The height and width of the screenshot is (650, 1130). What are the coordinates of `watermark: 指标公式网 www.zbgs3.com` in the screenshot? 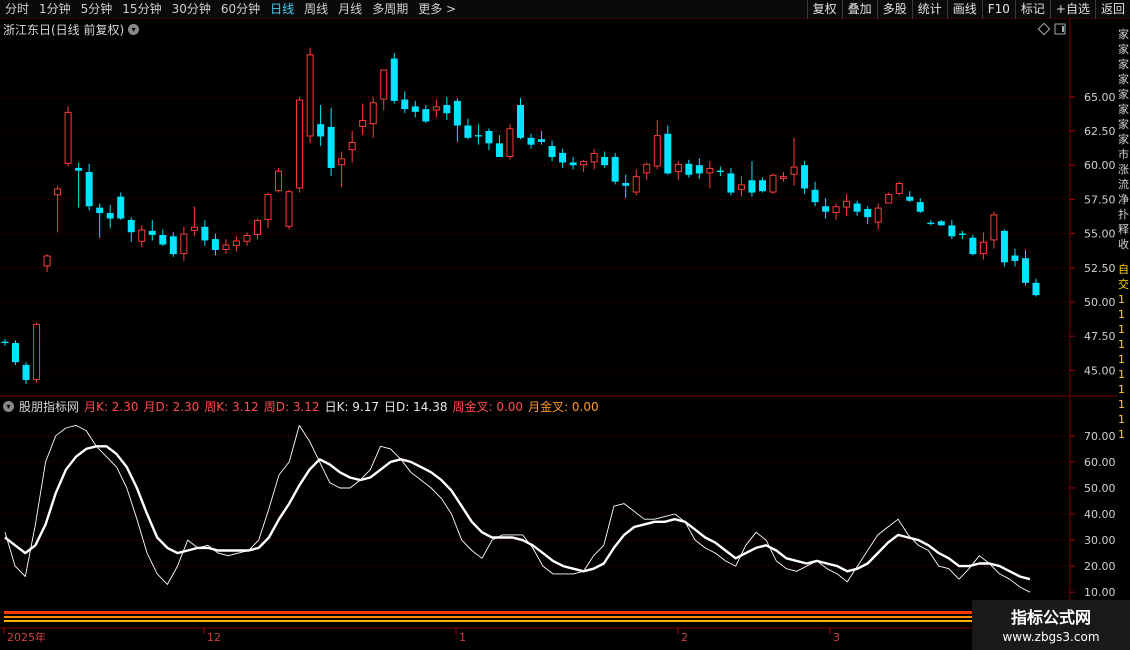 It's located at (1051, 625).